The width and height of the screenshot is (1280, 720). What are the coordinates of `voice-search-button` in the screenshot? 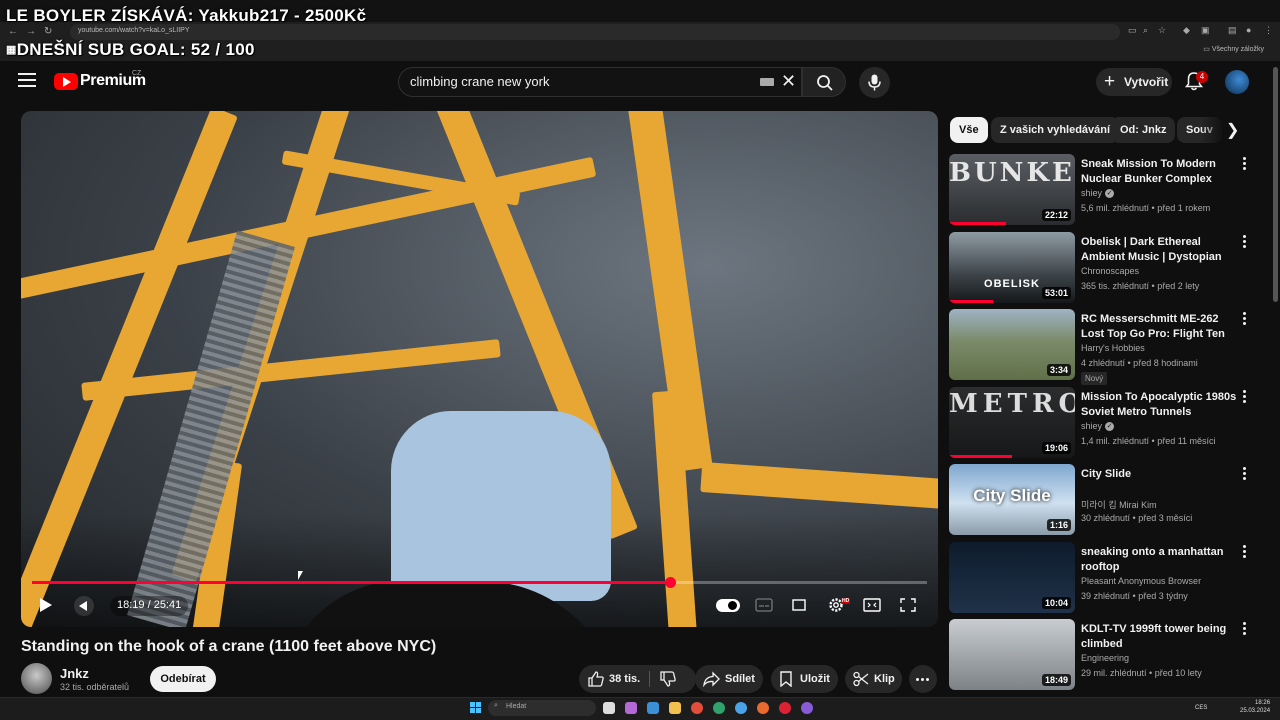 It's located at (874, 82).